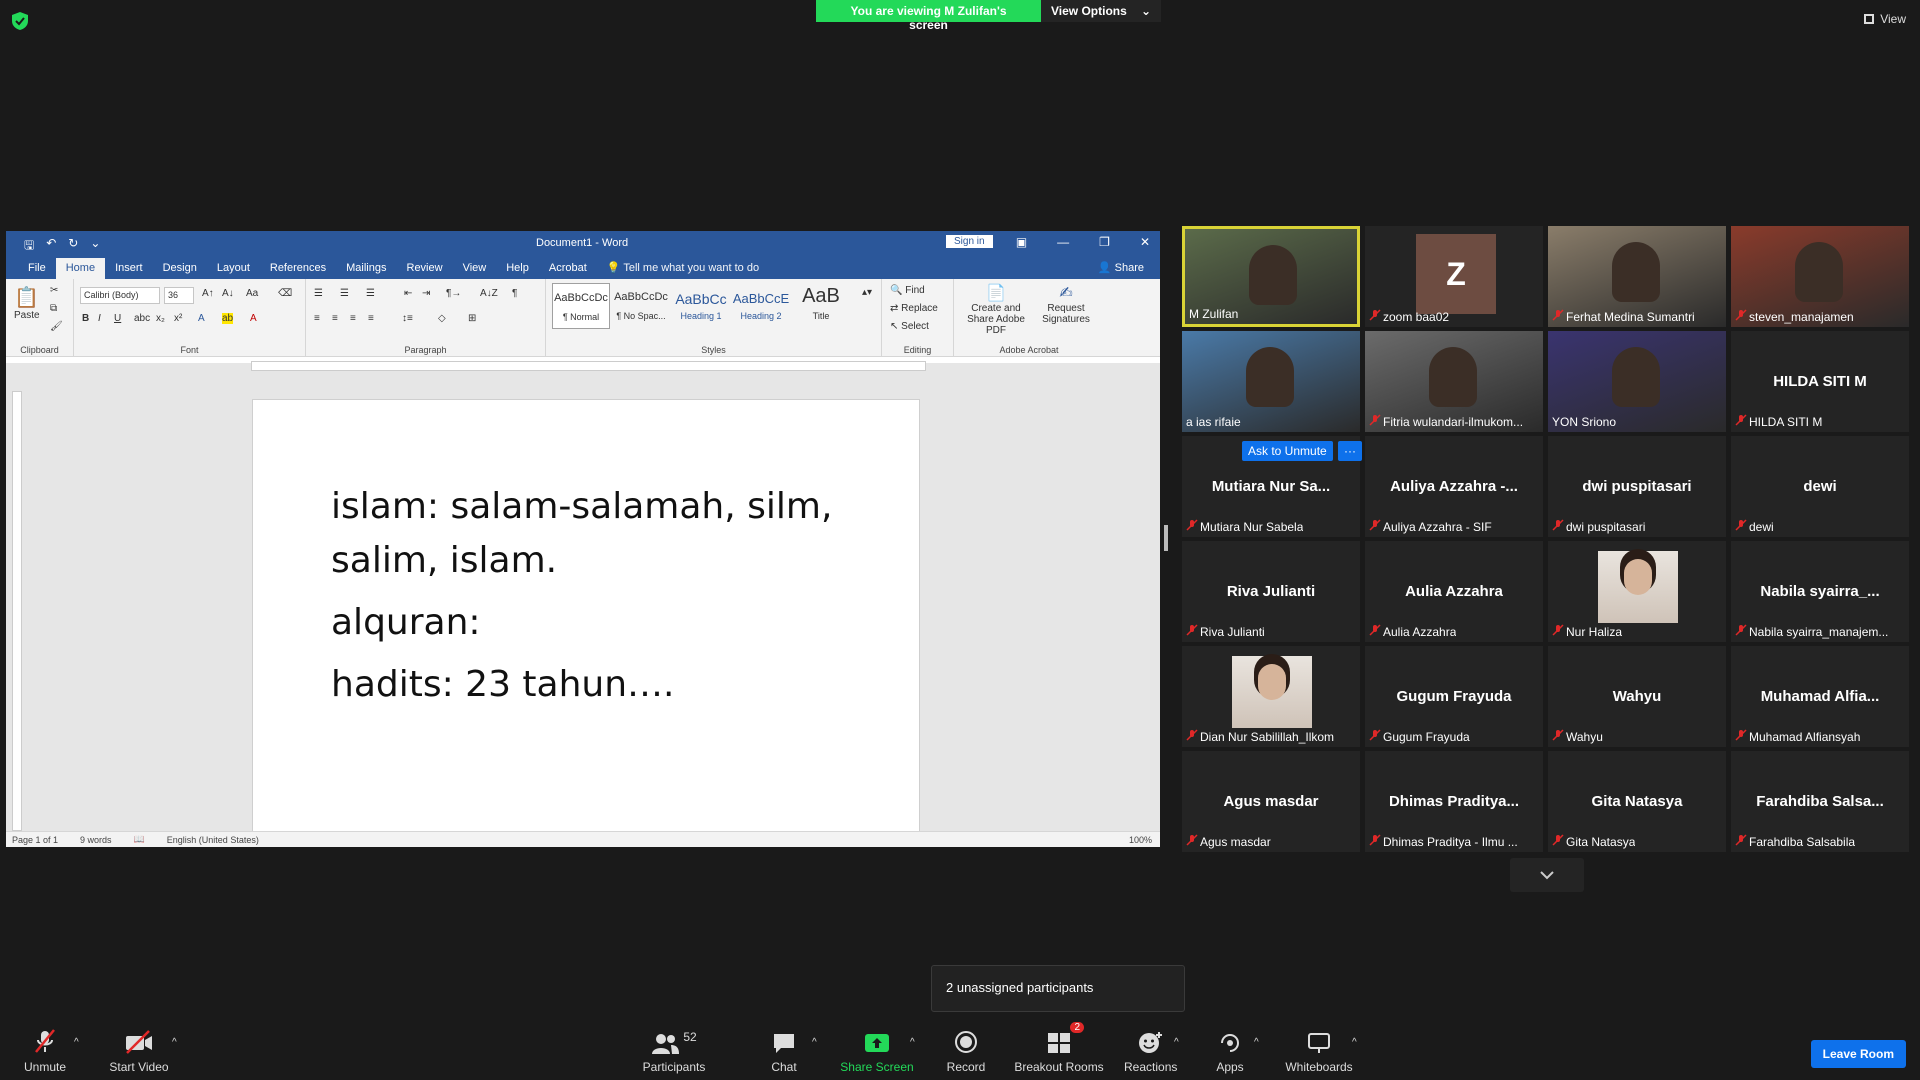 This screenshot has height=1080, width=1920. I want to click on close-icon: ✕, so click(1145, 242).